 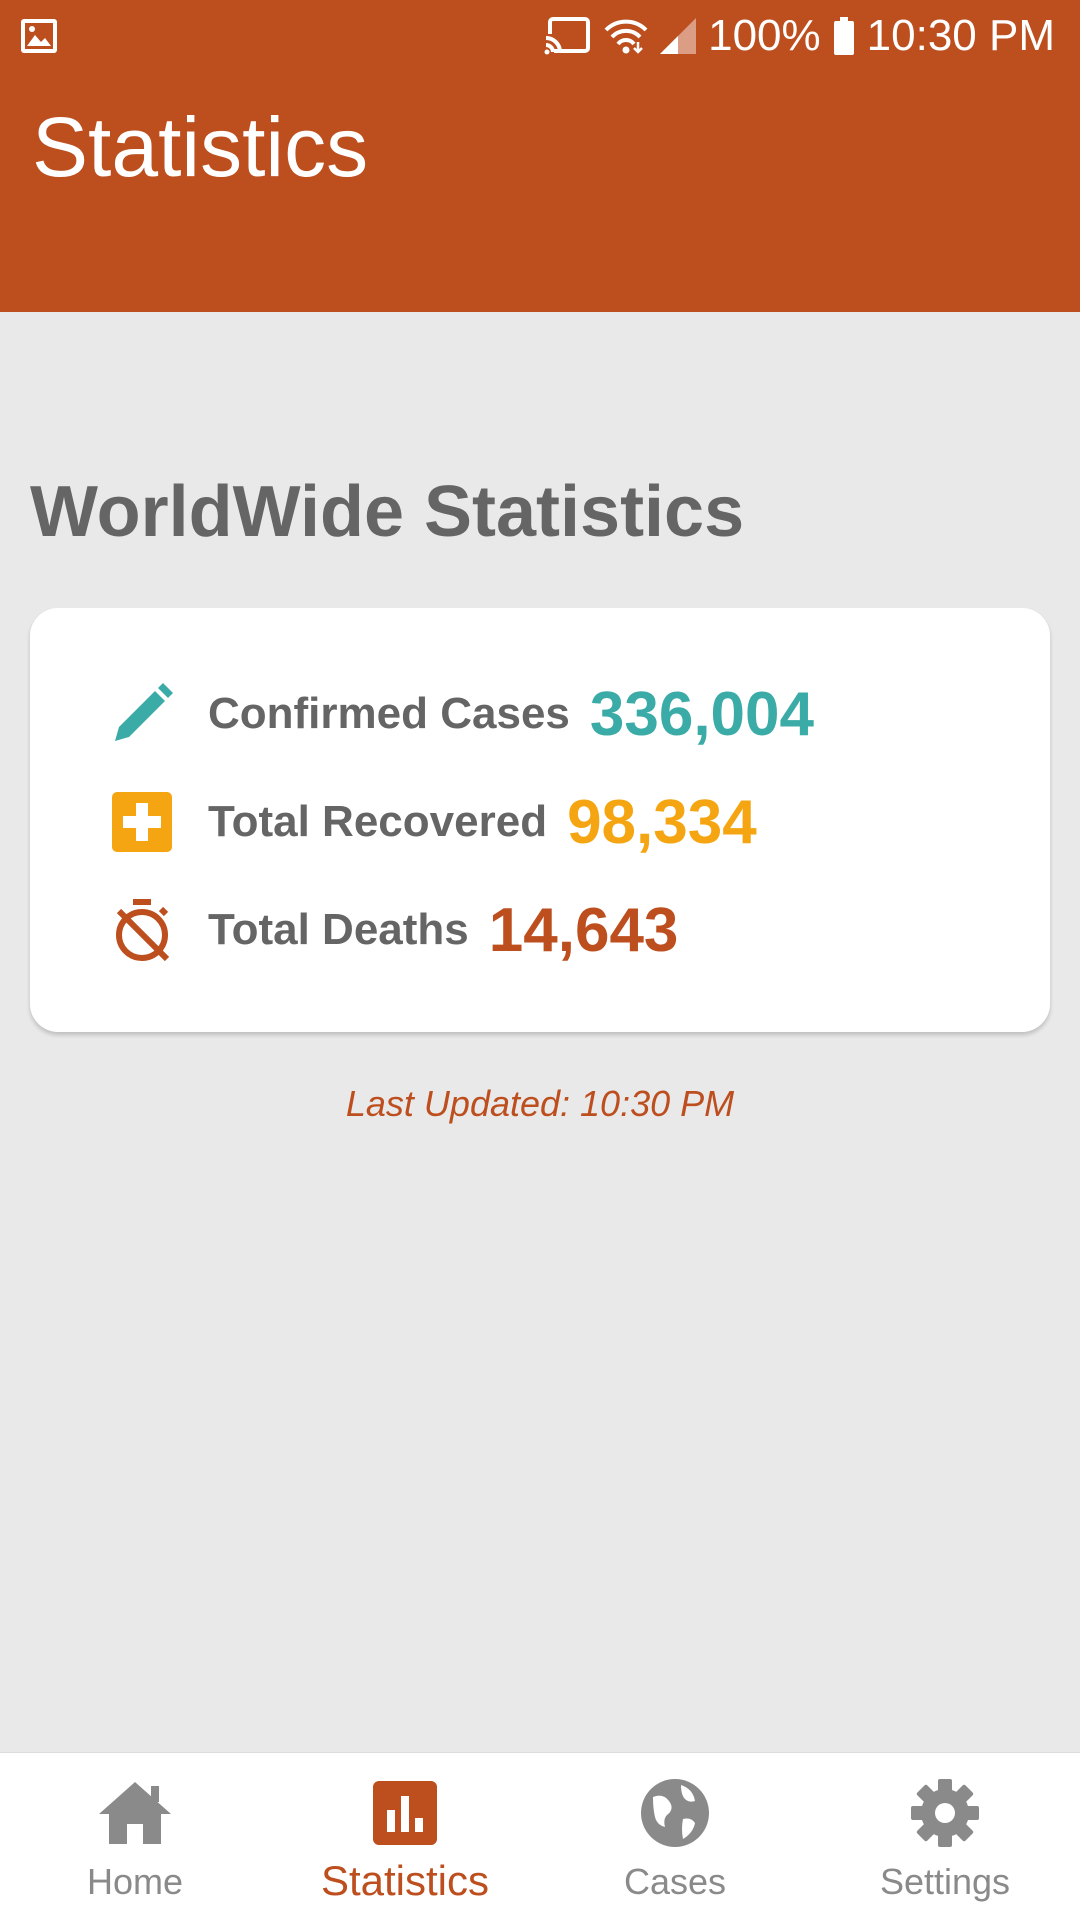 I want to click on nav-label: Statistics, so click(x=405, y=1880).